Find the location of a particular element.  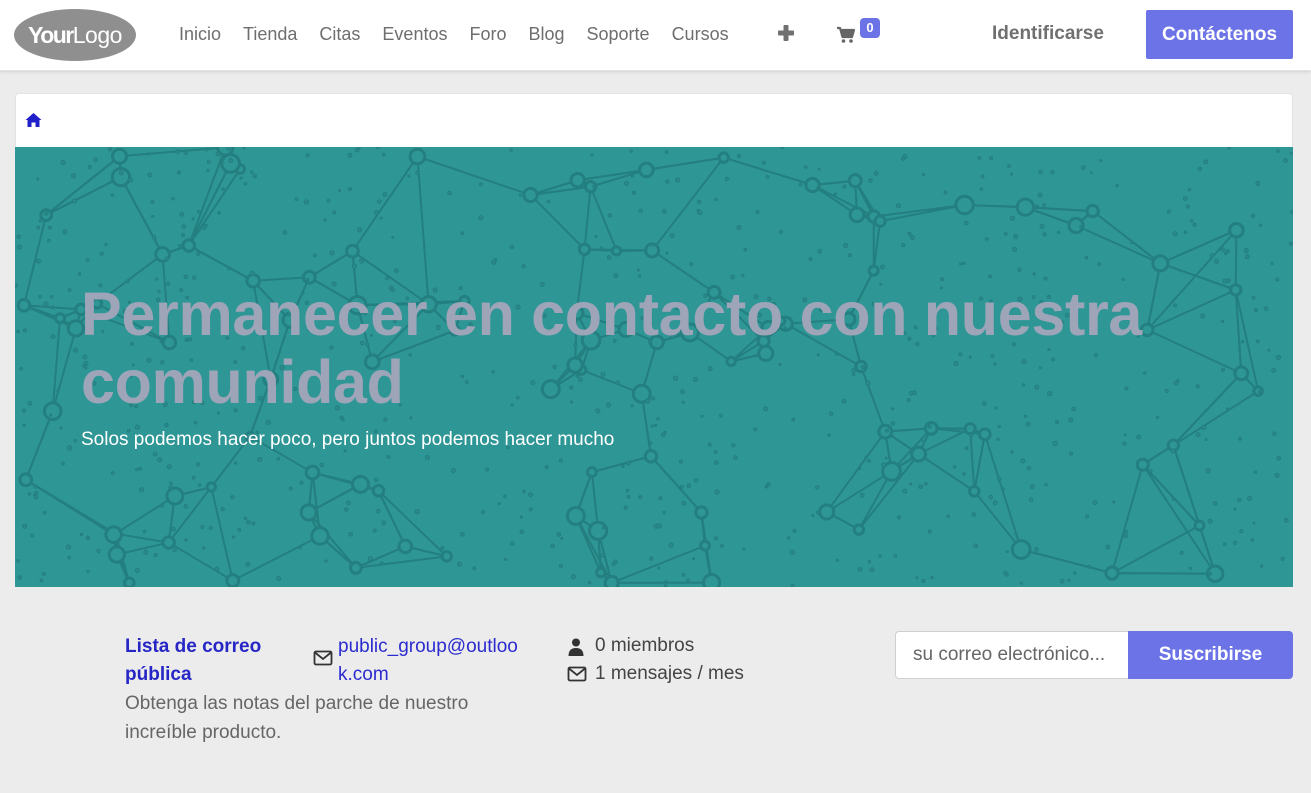

nav-item-citas: Citas is located at coordinates (339, 34).